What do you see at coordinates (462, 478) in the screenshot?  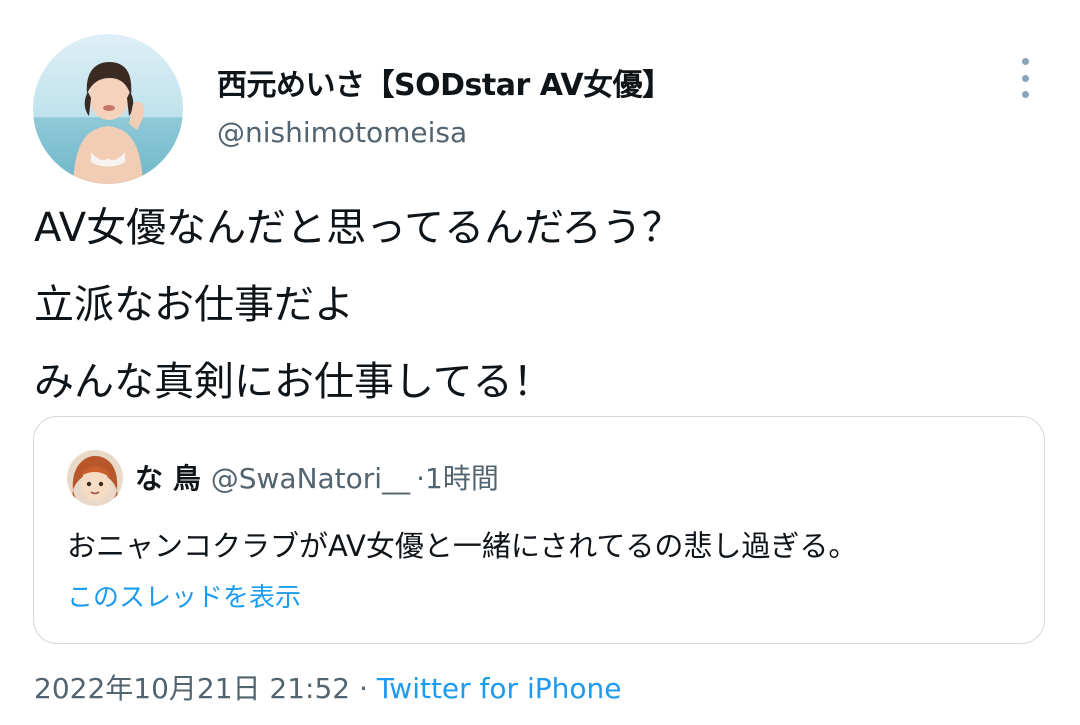 I see `quoted-timestamp: 1時間` at bounding box center [462, 478].